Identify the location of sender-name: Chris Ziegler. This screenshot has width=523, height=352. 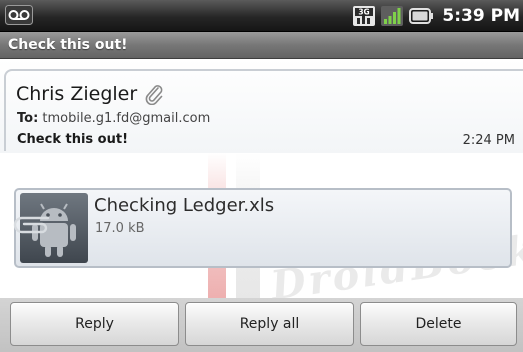
(76, 94).